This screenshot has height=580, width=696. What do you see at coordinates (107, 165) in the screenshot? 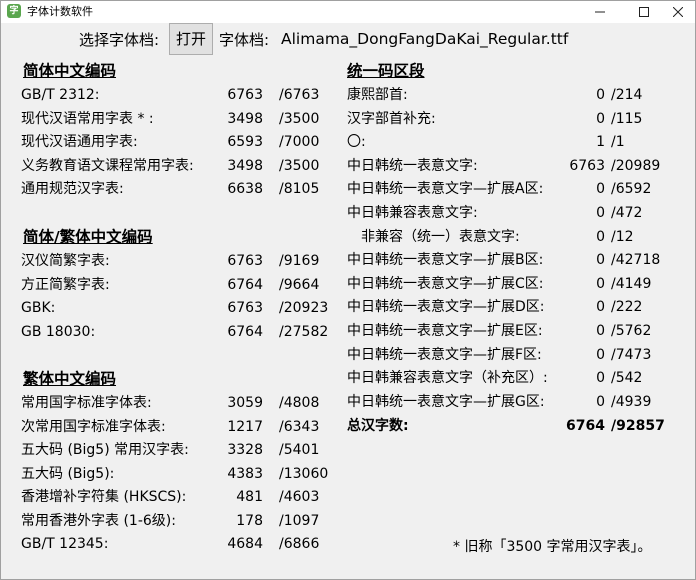
I see `row-label: 义务教育语文课程常用字表:` at bounding box center [107, 165].